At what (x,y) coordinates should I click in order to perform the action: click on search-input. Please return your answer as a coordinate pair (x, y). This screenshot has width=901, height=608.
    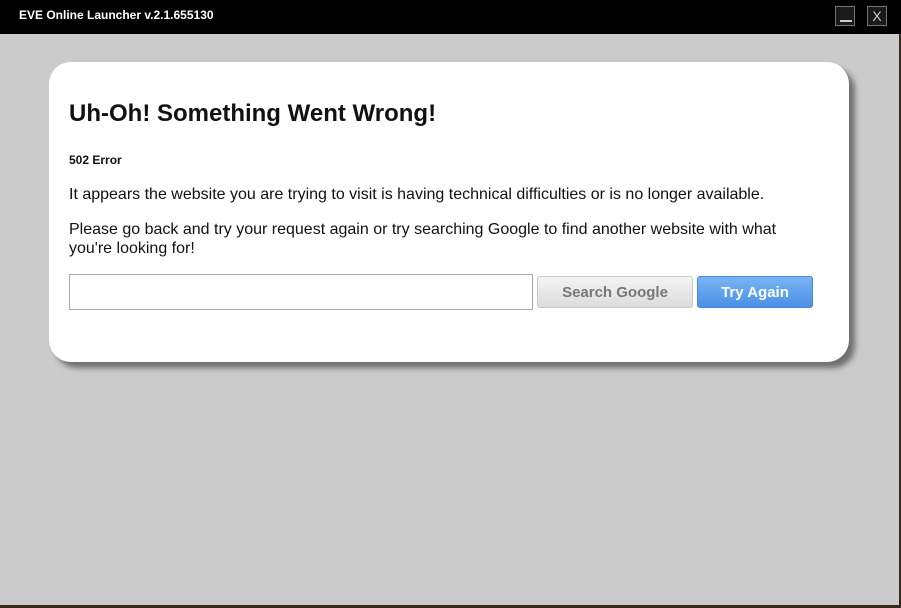
    Looking at the image, I should click on (301, 292).